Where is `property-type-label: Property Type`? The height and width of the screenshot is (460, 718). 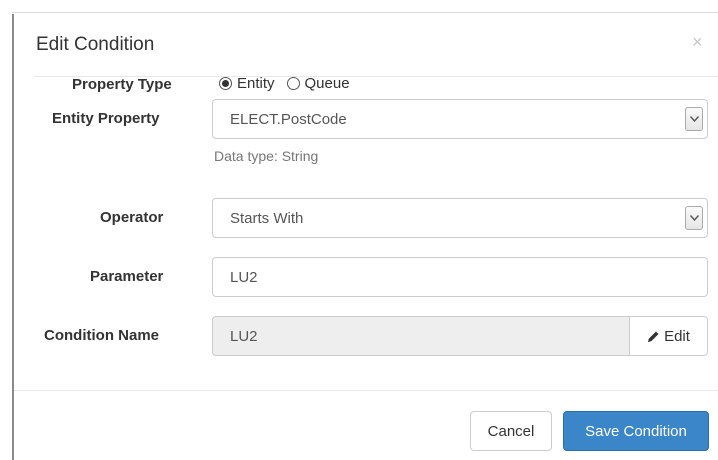
property-type-label: Property Type is located at coordinates (122, 84).